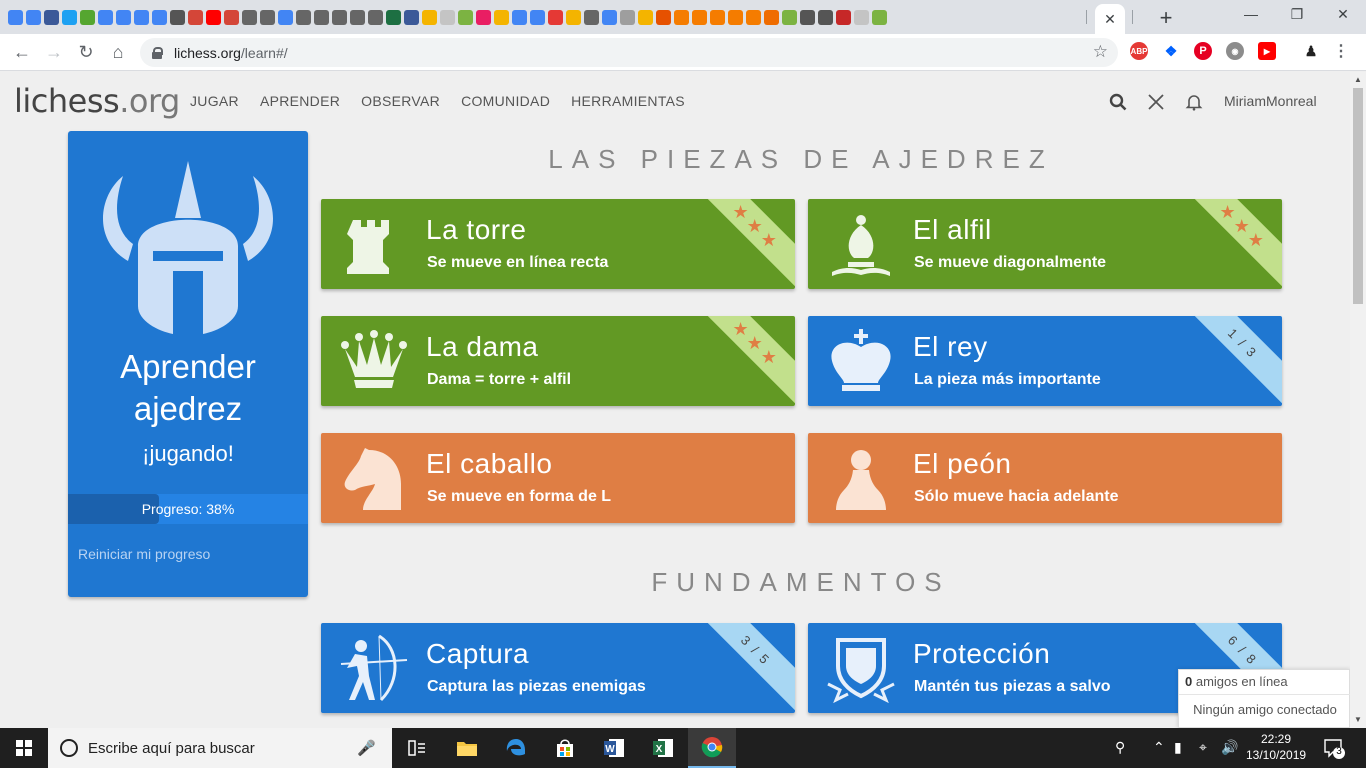 The image size is (1366, 768). Describe the element at coordinates (22, 52) in the screenshot. I see `back-icon: ←` at that location.